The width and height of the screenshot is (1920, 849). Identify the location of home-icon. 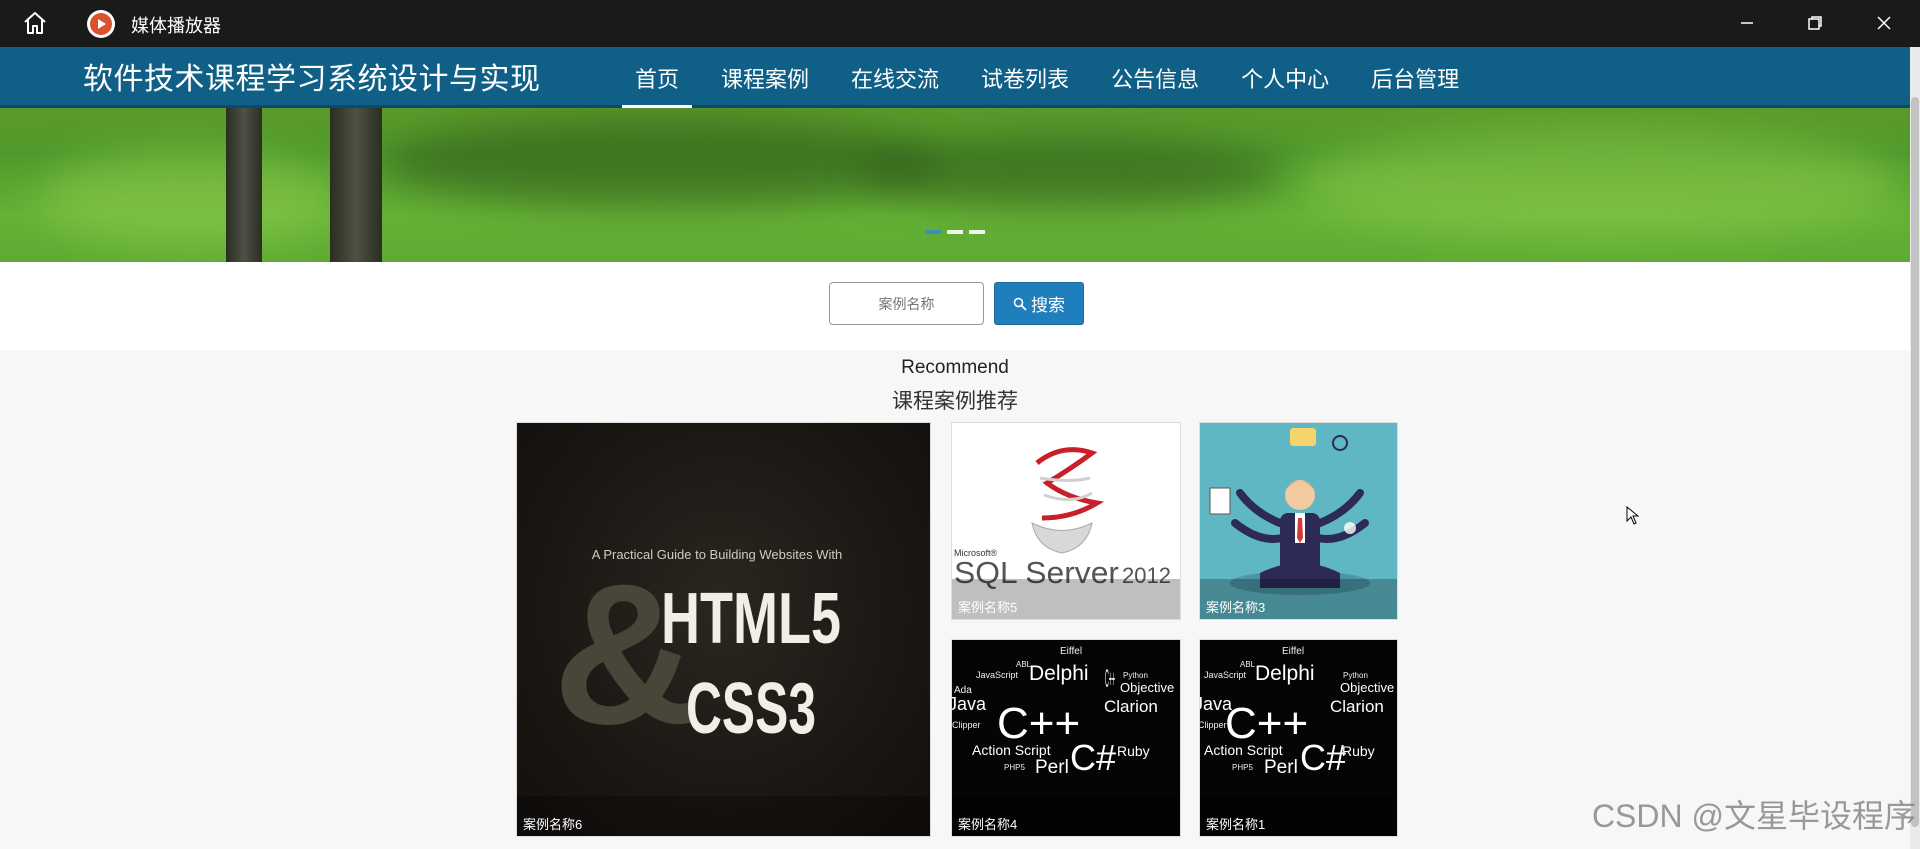
(35, 23).